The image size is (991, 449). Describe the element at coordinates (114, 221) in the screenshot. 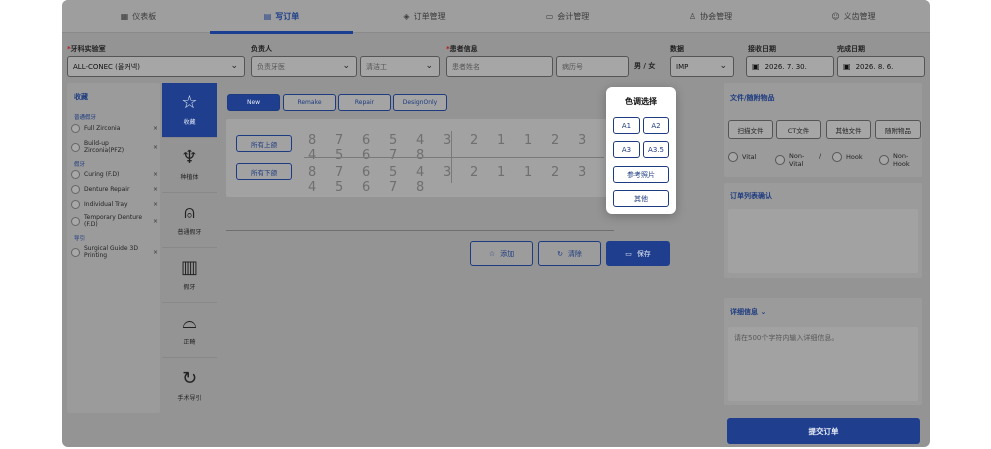

I see `favorite-item: Temporary Denture (F.D) ×` at that location.